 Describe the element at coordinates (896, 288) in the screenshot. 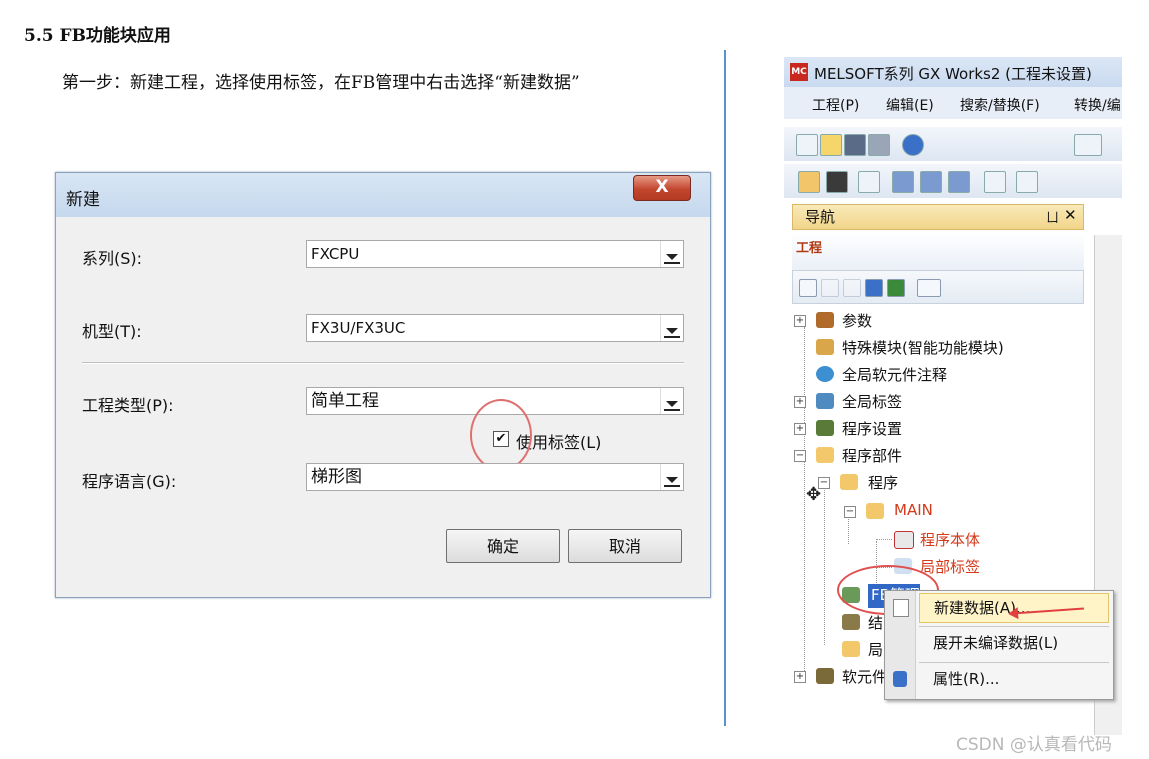

I see `refresh-icon` at that location.